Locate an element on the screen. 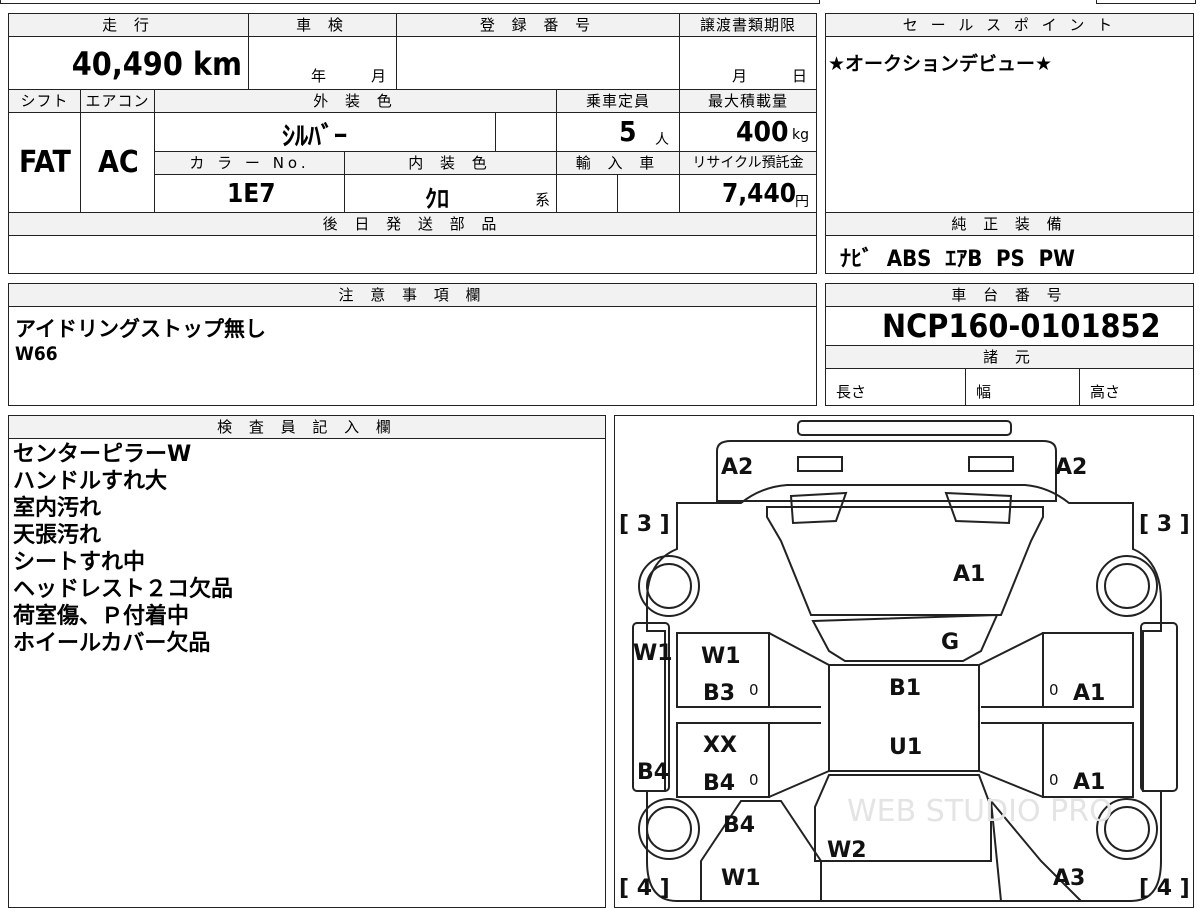  mark-rear-right-corner: A3 is located at coordinates (1069, 878).